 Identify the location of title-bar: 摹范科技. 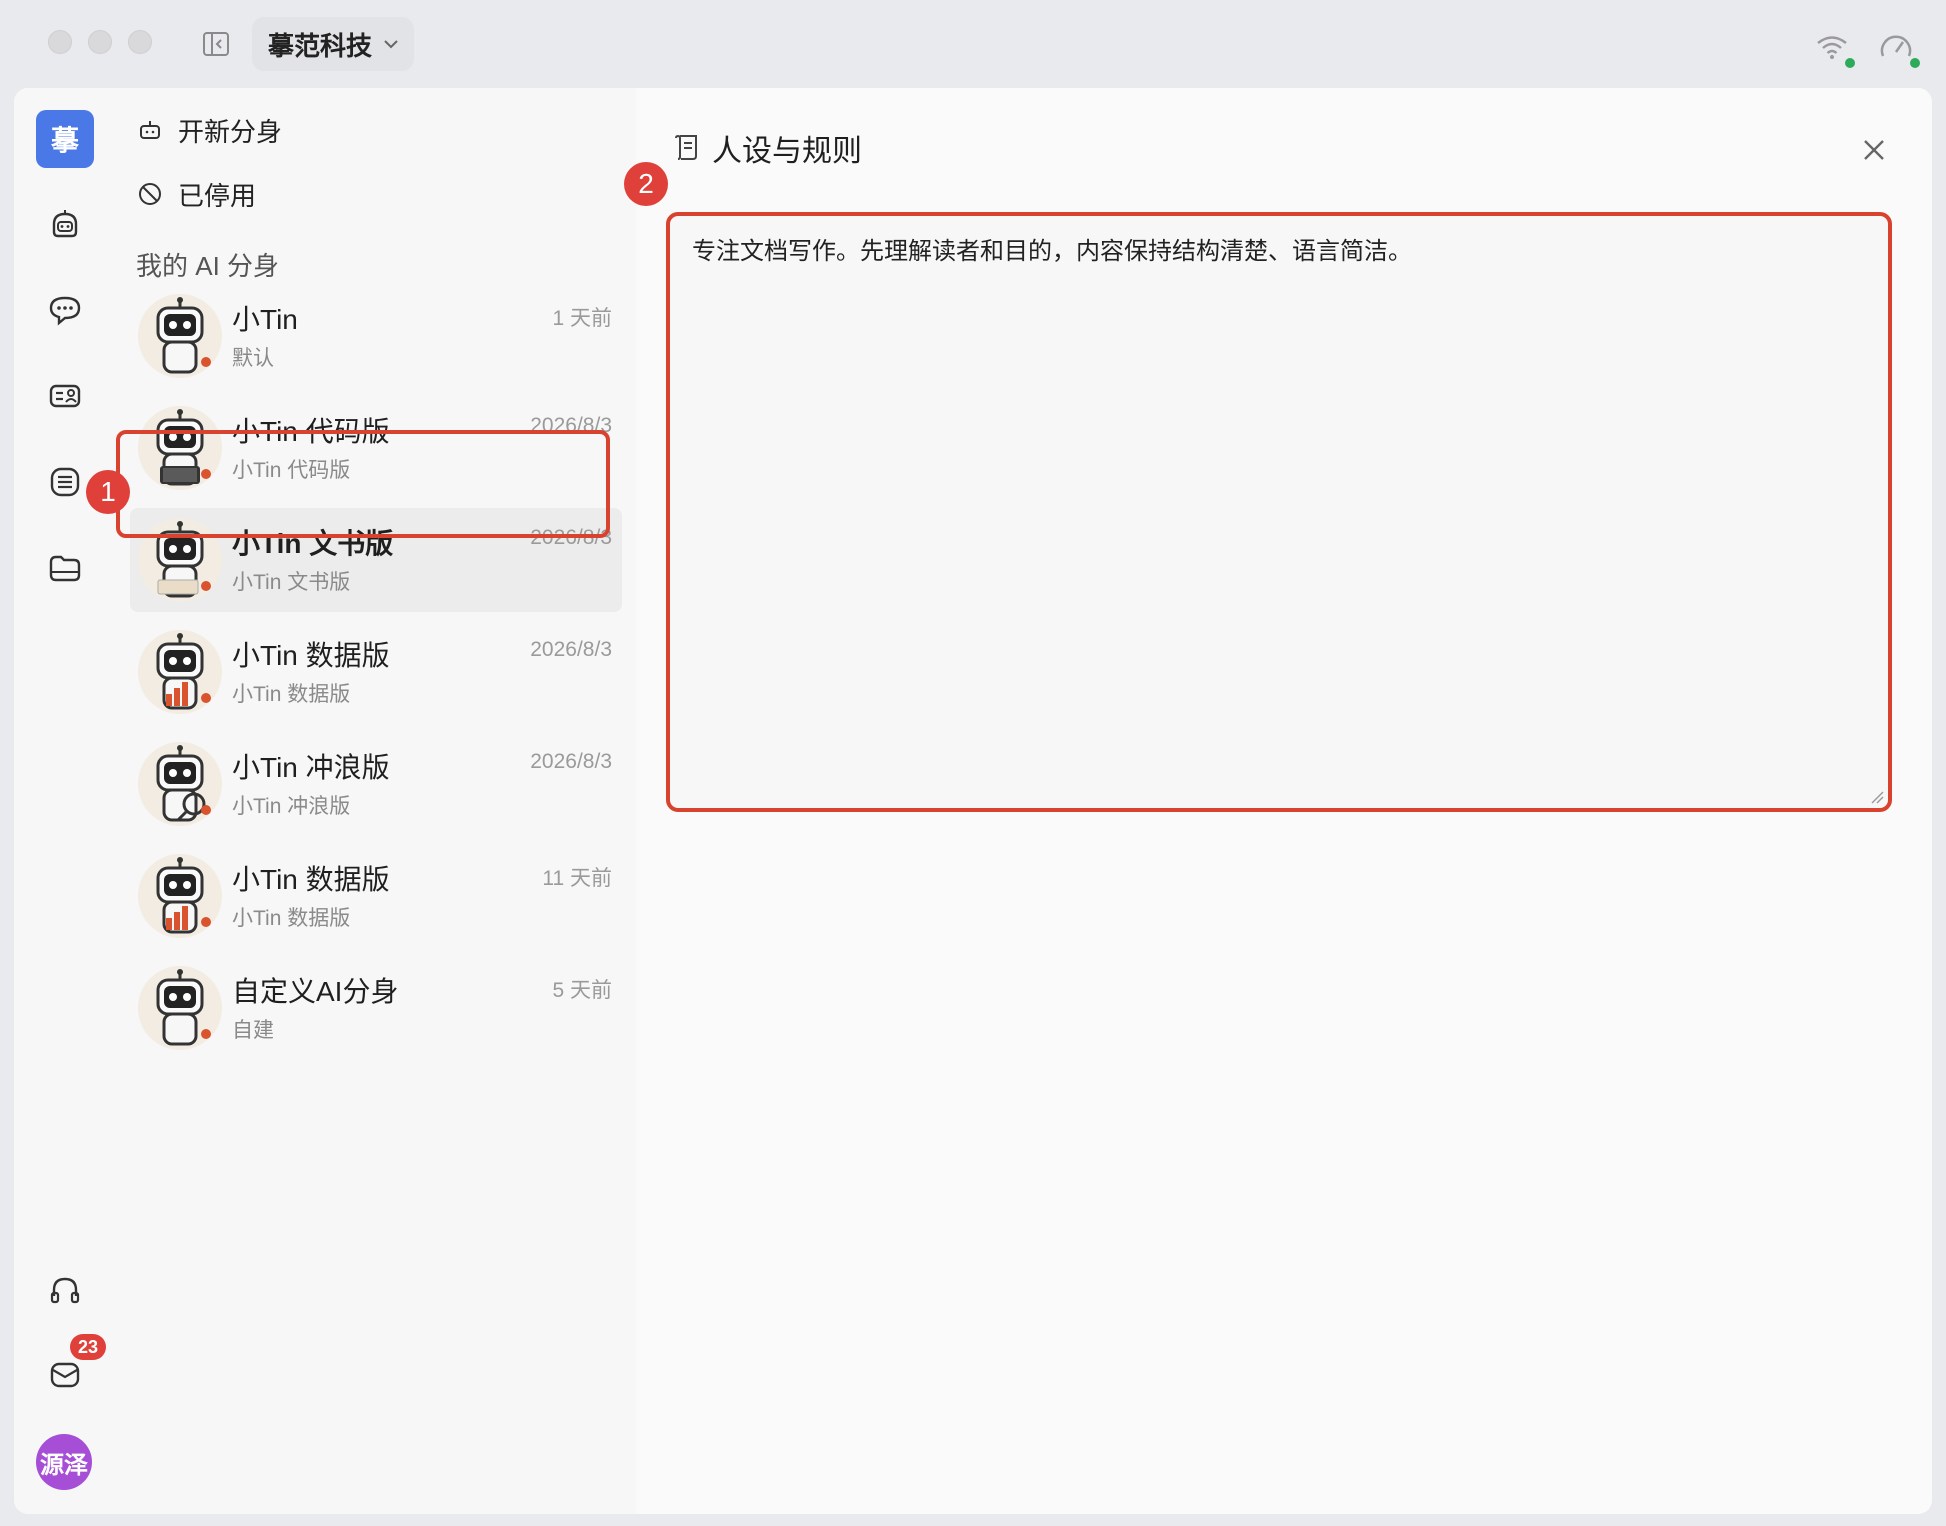
(973, 44).